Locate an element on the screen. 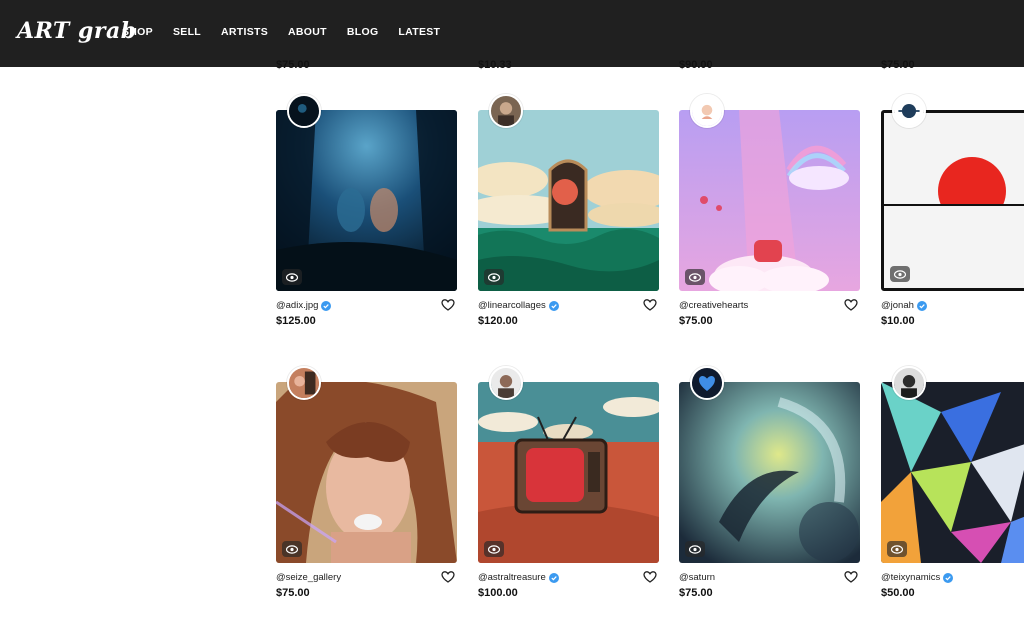 The image size is (1024, 640). main-nav: SHOP SELL ARTISTS ABOUT BLOG LATEST is located at coordinates (291, 32).